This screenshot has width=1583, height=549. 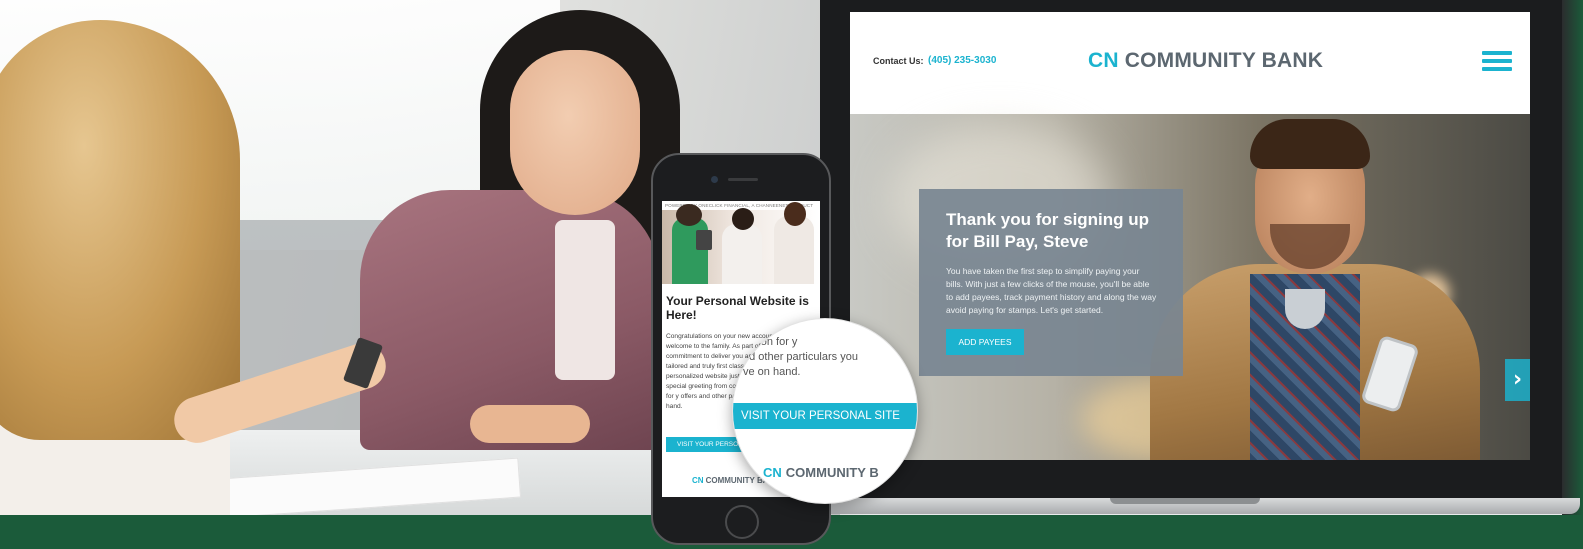 What do you see at coordinates (1517, 380) in the screenshot?
I see `chevron-right-icon: ›` at bounding box center [1517, 380].